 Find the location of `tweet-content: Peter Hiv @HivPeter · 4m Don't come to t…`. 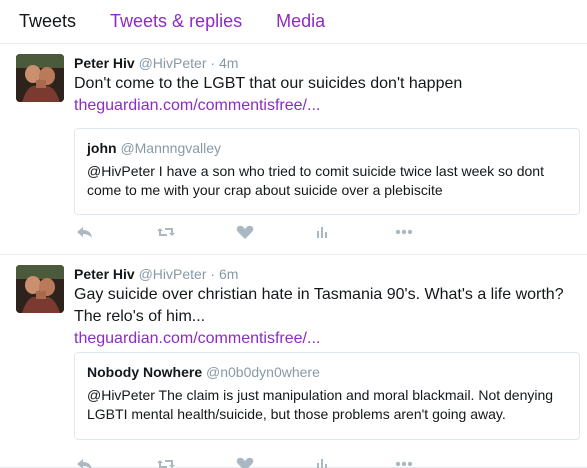

tweet-content: Peter Hiv @HivPeter · 4m Don't come to t… is located at coordinates (326, 85).